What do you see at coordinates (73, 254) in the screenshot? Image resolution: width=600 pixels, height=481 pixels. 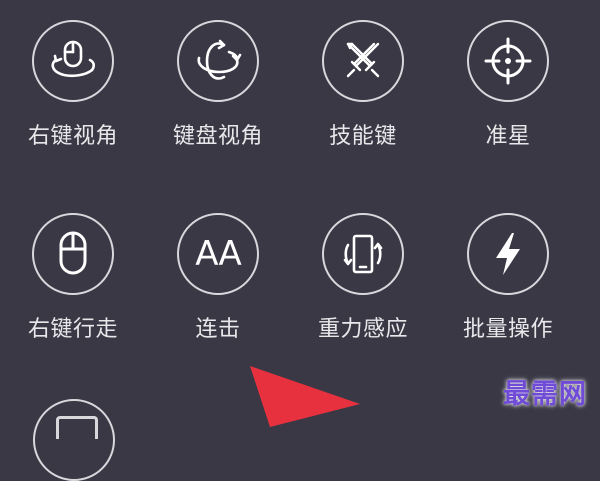 I see `mouse-icon` at bounding box center [73, 254].